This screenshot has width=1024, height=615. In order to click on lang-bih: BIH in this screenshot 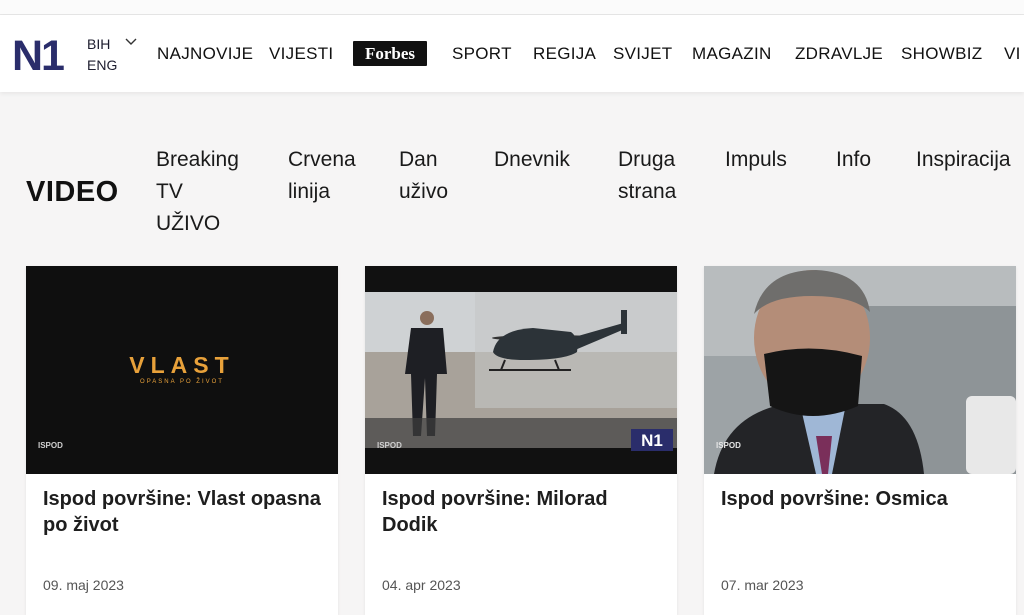, I will do `click(102, 44)`.